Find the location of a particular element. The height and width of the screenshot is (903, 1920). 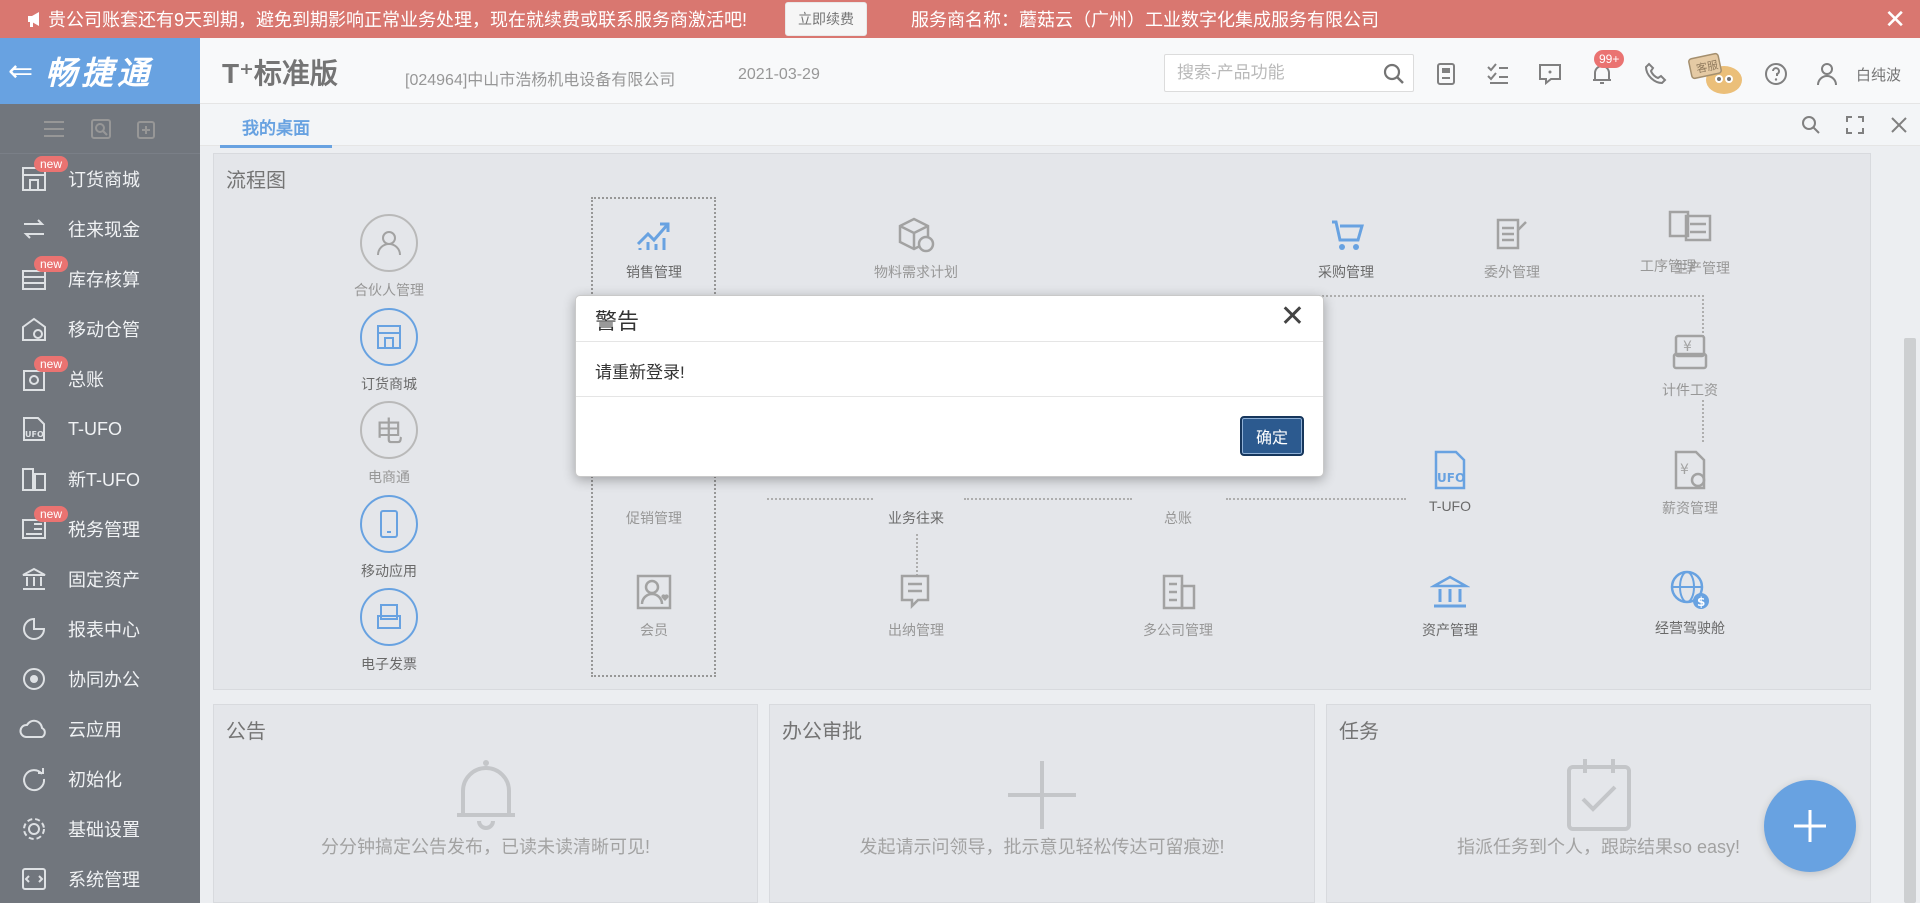

dialog-title: 警告 is located at coordinates (617, 321).